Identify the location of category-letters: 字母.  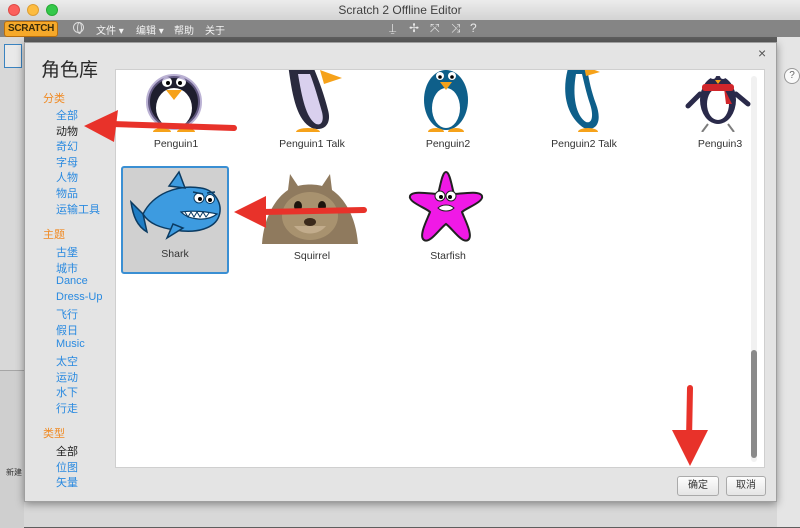
(67, 162).